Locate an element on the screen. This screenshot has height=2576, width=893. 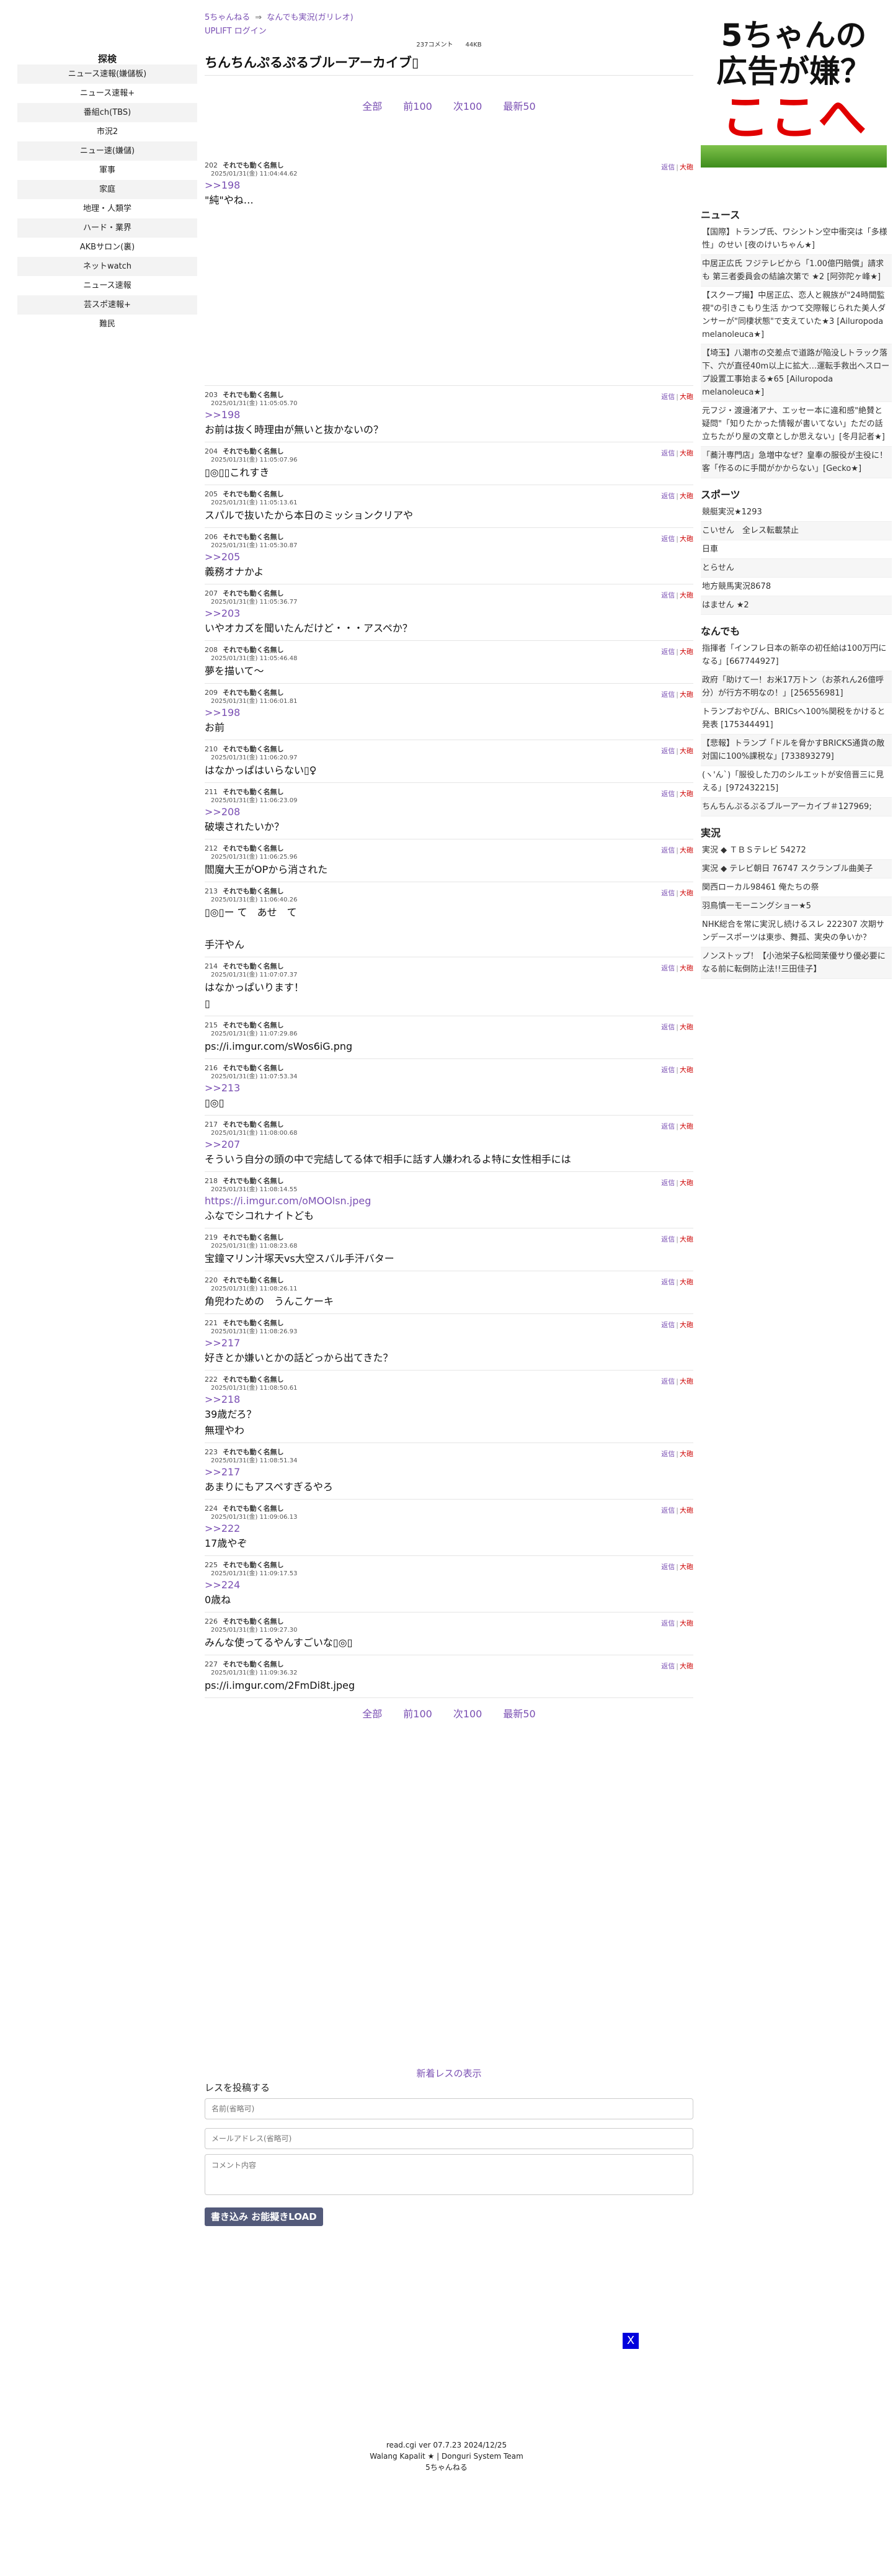
nav-item: 芸スポ速報+ is located at coordinates (107, 305).